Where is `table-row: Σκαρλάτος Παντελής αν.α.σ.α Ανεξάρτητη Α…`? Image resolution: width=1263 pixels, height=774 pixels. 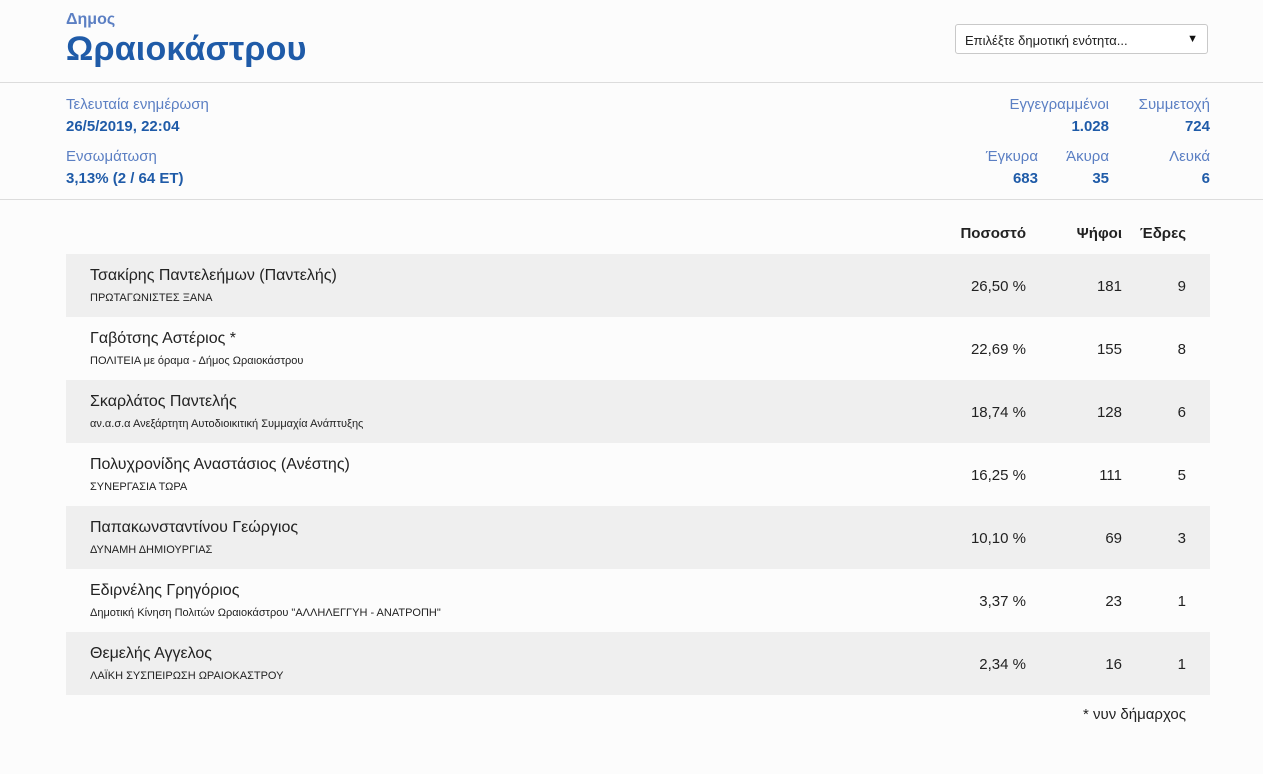
table-row: Σκαρλάτος Παντελής αν.α.σ.α Ανεξάρτητη Α… is located at coordinates (638, 411).